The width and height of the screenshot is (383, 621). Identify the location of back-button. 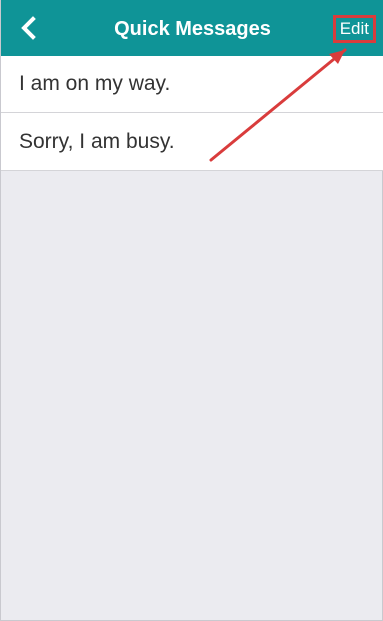
(29, 28).